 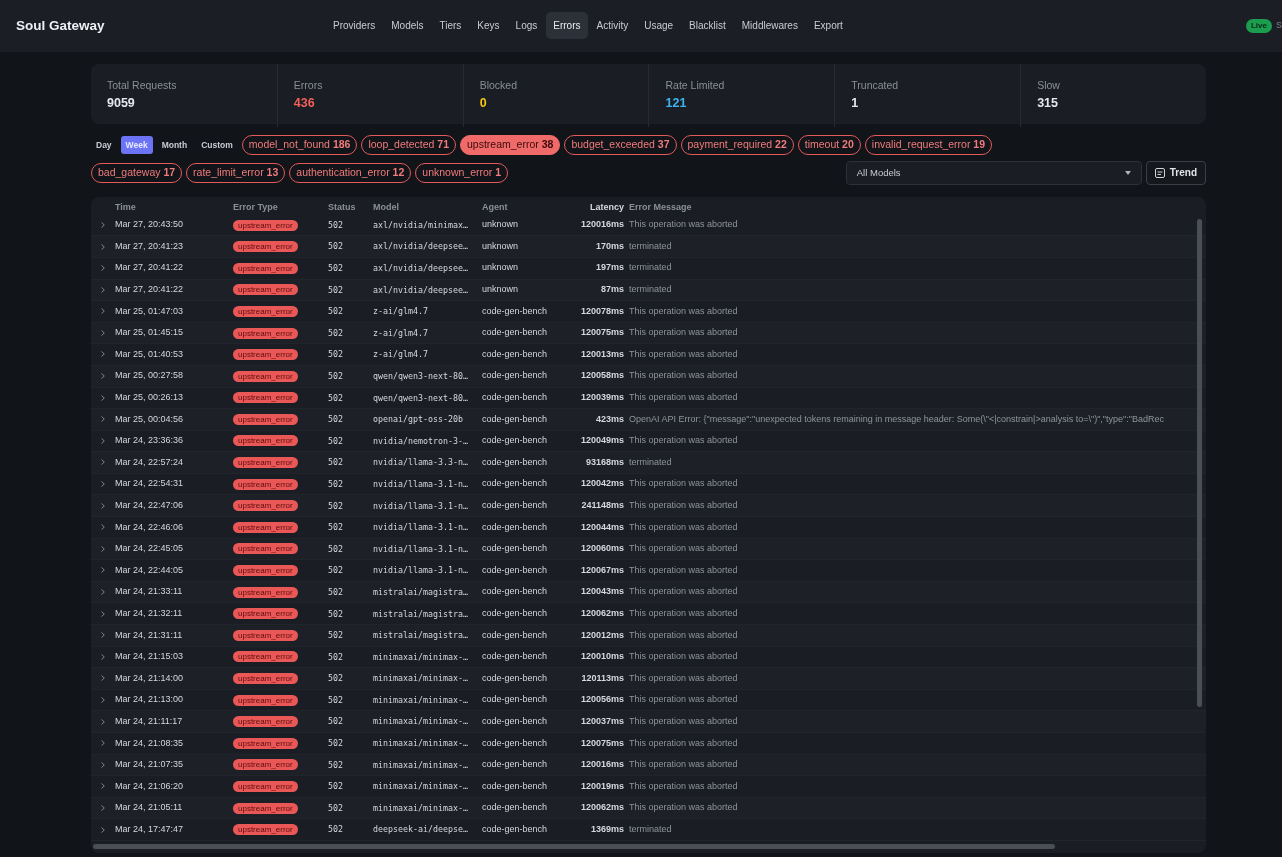 What do you see at coordinates (142, 85) in the screenshot?
I see `stat-label: Total Requests` at bounding box center [142, 85].